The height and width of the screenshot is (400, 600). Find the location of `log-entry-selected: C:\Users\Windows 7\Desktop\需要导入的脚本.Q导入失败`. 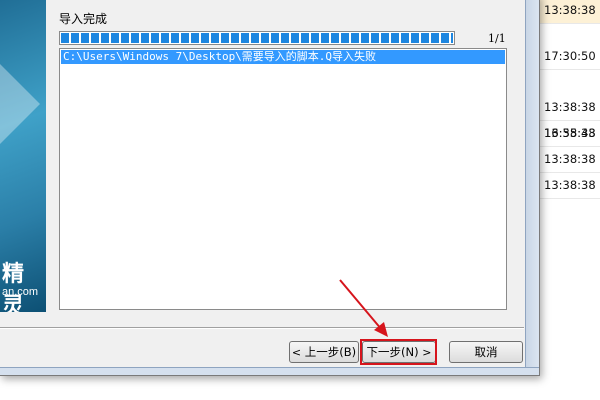

log-entry-selected: C:\Users\Windows 7\Desktop\需要导入的脚本.Q导入失败 is located at coordinates (283, 57).